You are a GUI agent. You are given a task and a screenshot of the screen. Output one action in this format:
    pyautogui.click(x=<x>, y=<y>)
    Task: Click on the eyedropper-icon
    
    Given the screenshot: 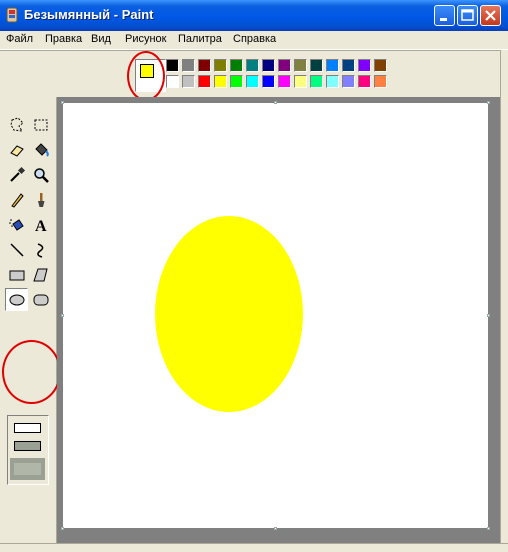 What is the action you would take?
    pyautogui.click(x=17, y=174)
    